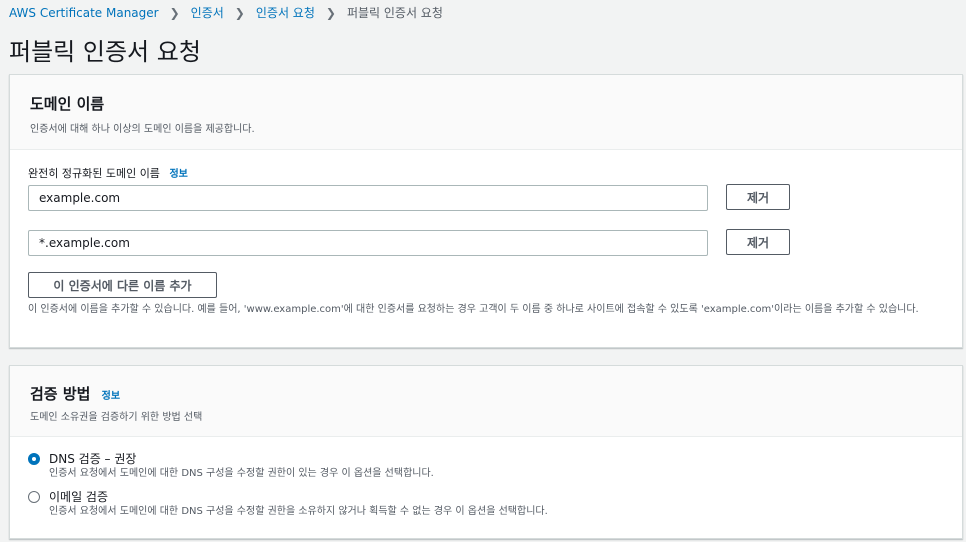 The width and height of the screenshot is (966, 542). Describe the element at coordinates (67, 104) in the screenshot. I see `domain-names-title: 도메인 이름` at that location.